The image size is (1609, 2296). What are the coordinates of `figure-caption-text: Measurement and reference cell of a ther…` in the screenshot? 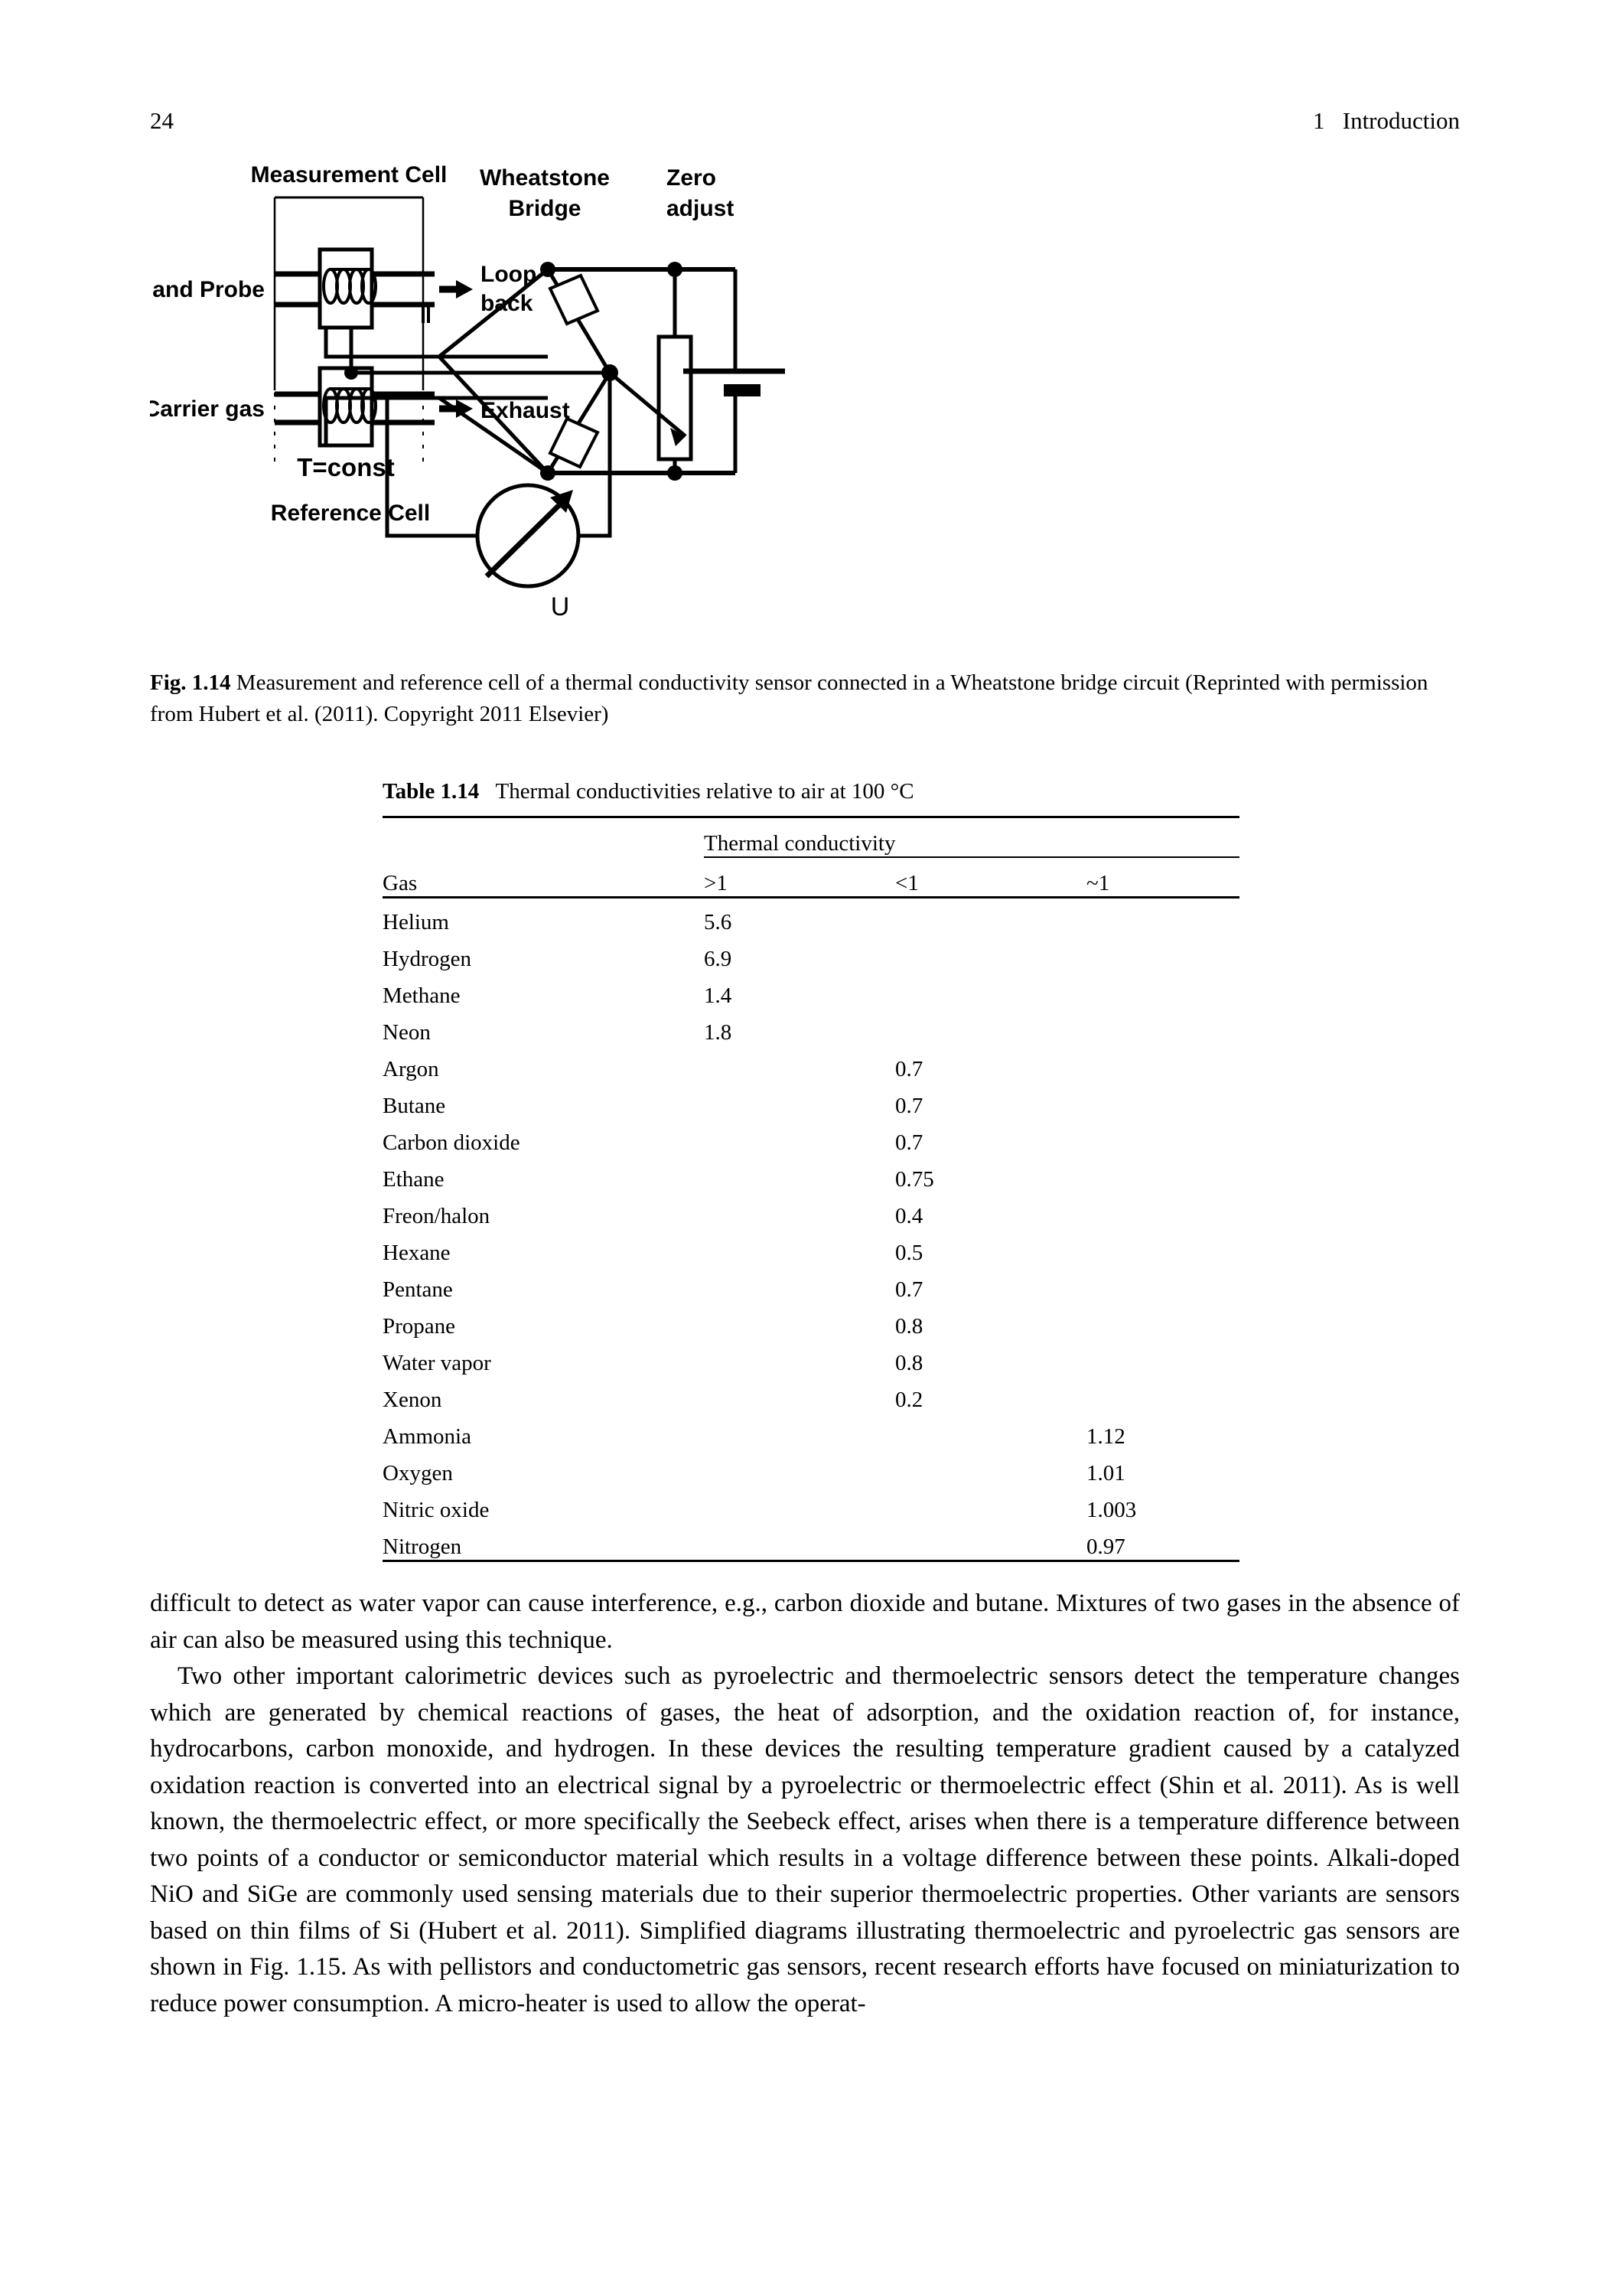 It's located at (789, 698).